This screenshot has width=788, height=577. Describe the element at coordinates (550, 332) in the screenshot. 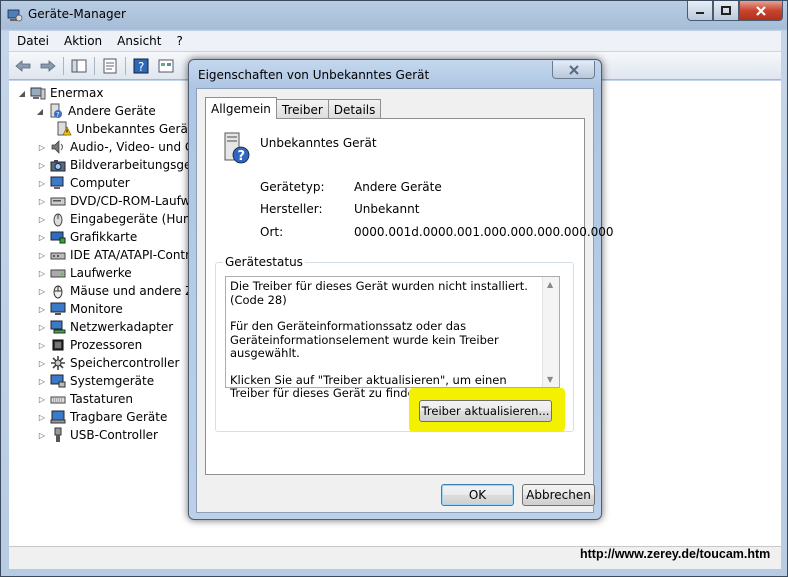

I see `status-scrollbar: ▲ ▼` at that location.